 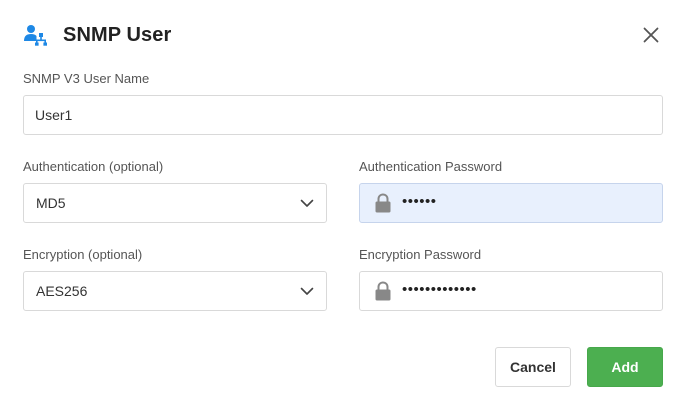 What do you see at coordinates (431, 166) in the screenshot?
I see `authentication-password-label: Authentication Password` at bounding box center [431, 166].